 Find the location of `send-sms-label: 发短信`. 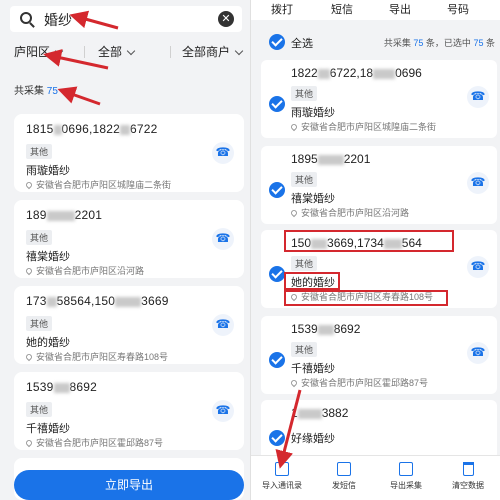

send-sms-label: 发短信 is located at coordinates (344, 485).